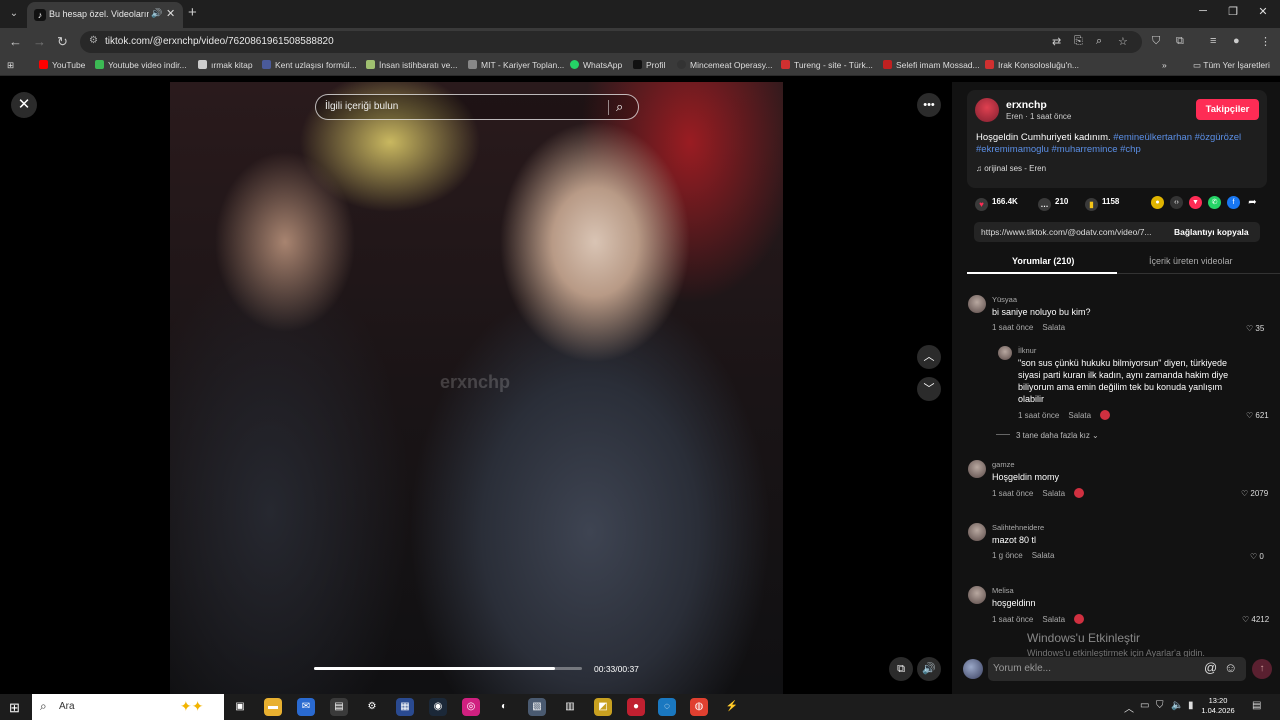 Image resolution: width=1280 pixels, height=720 pixels. What do you see at coordinates (636, 707) in the screenshot?
I see `chat-app-icon: ●` at bounding box center [636, 707].